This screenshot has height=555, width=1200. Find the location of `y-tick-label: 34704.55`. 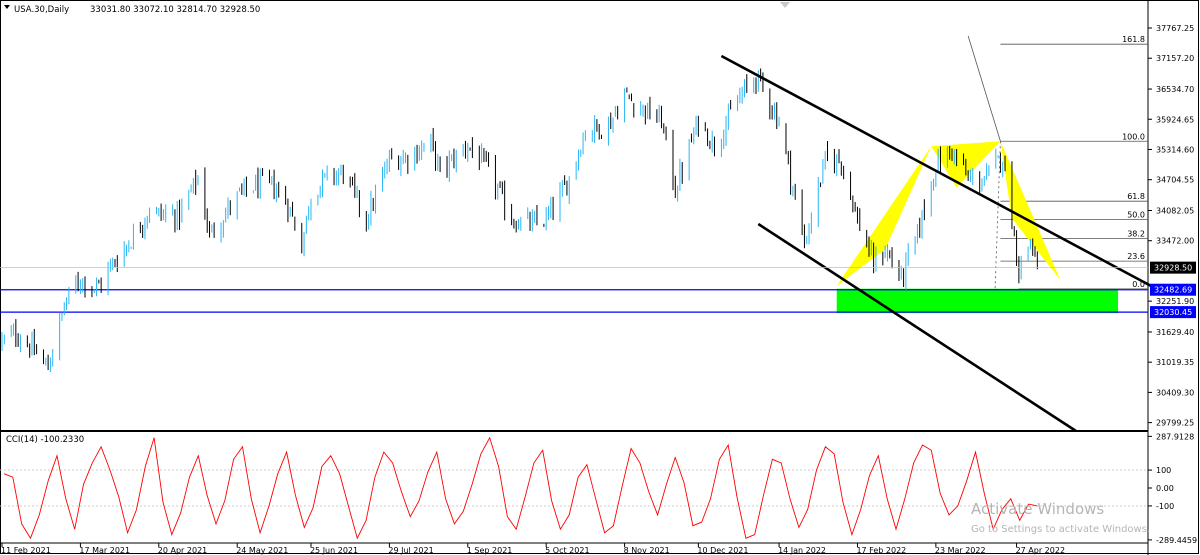

y-tick-label: 34704.55 is located at coordinates (1175, 180).